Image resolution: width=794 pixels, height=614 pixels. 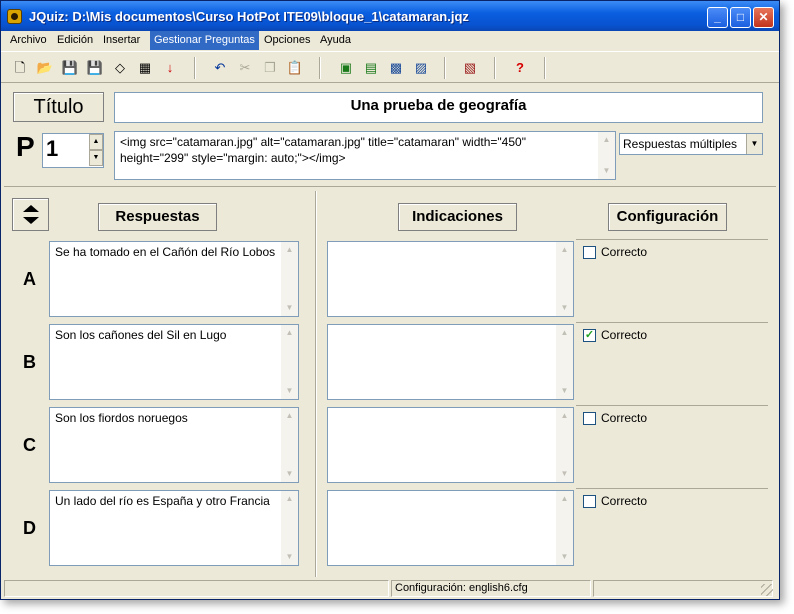 What do you see at coordinates (174, 445) in the screenshot?
I see `answer-c-text: Son los fiordos noruegos ▲ ▼` at bounding box center [174, 445].